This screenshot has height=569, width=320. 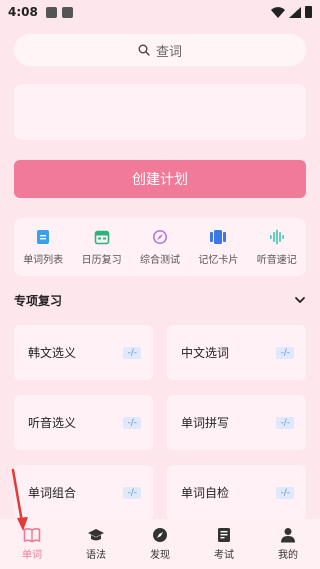 What do you see at coordinates (224, 555) in the screenshot?
I see `tab-label: 考试` at bounding box center [224, 555].